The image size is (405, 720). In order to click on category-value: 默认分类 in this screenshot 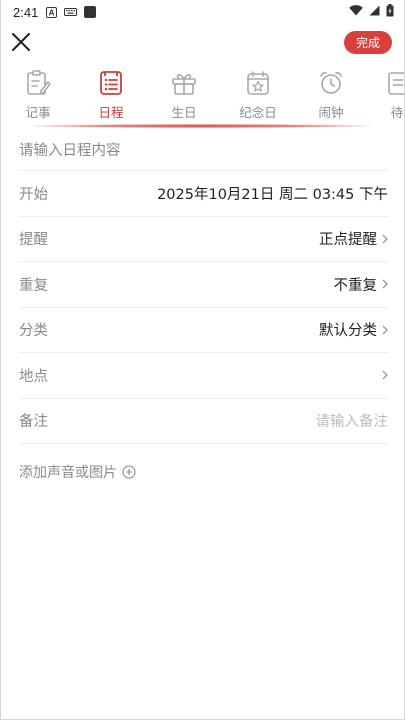, I will do `click(348, 331)`.